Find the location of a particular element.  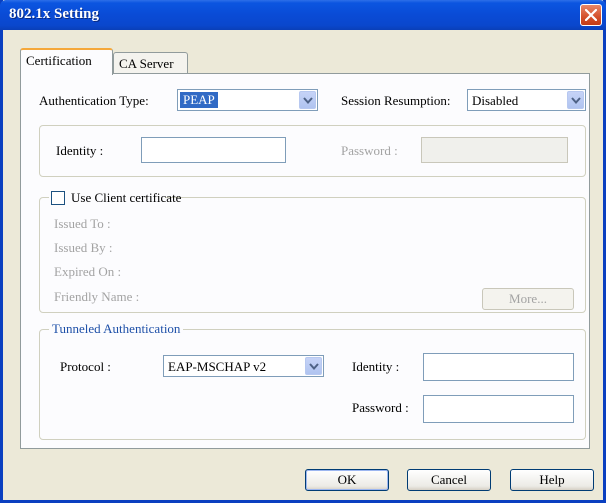

ok-button: OK is located at coordinates (347, 480).